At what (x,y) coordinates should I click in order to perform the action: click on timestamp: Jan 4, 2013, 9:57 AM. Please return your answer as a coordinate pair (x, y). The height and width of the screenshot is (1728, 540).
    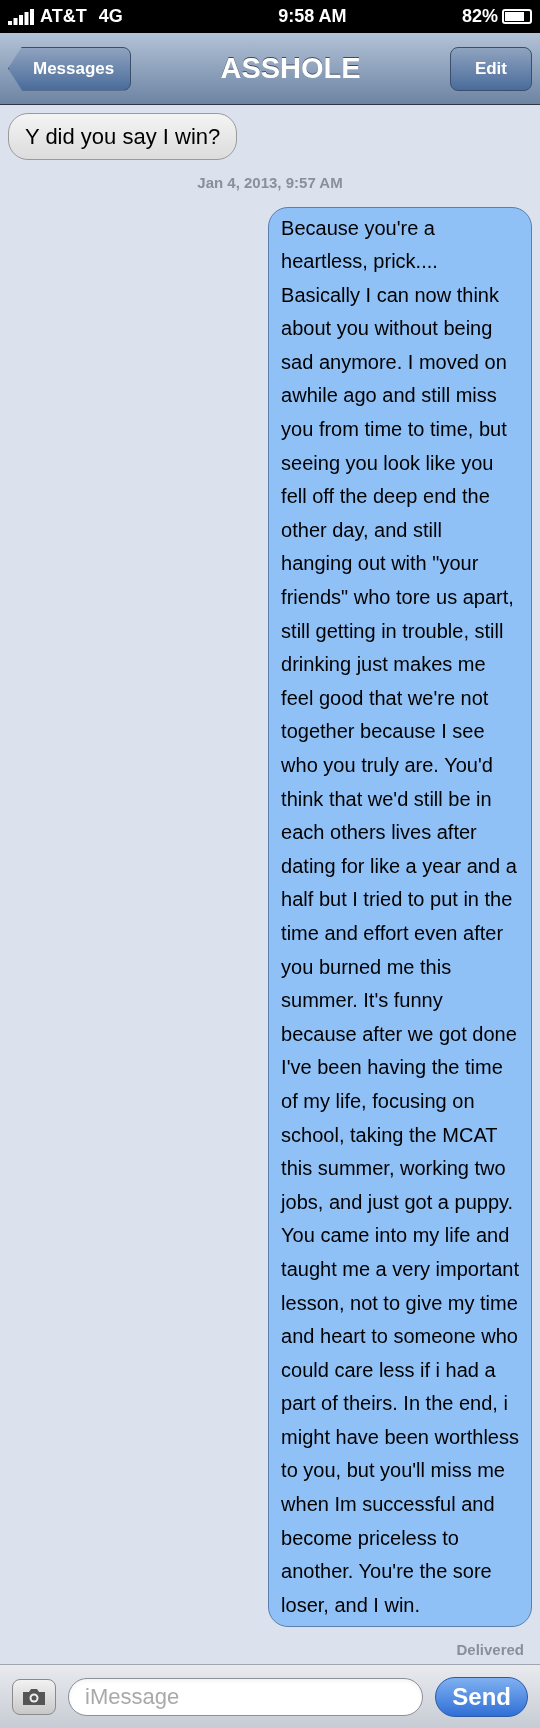
    Looking at the image, I should click on (270, 183).